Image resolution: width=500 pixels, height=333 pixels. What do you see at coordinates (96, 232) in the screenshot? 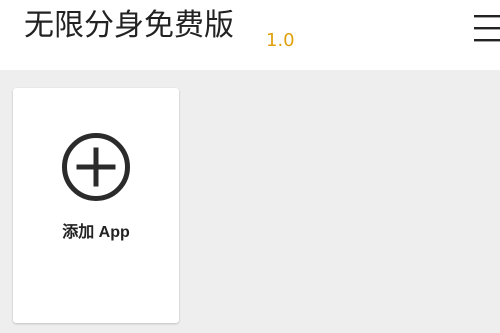
I see `add-app-label: 添加 App` at bounding box center [96, 232].